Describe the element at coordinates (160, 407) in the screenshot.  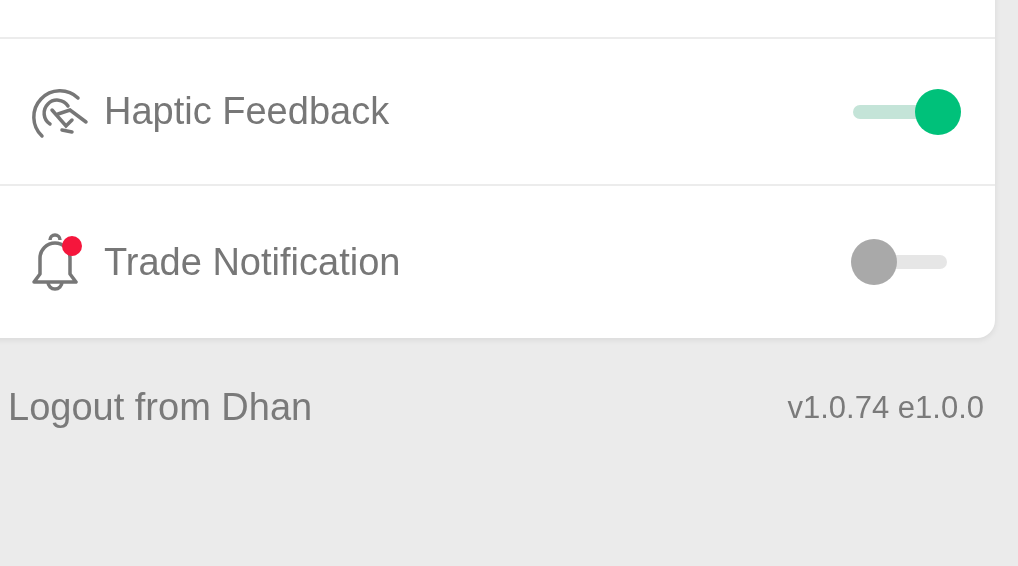
I see `logout-link: Logout from Dhan` at that location.